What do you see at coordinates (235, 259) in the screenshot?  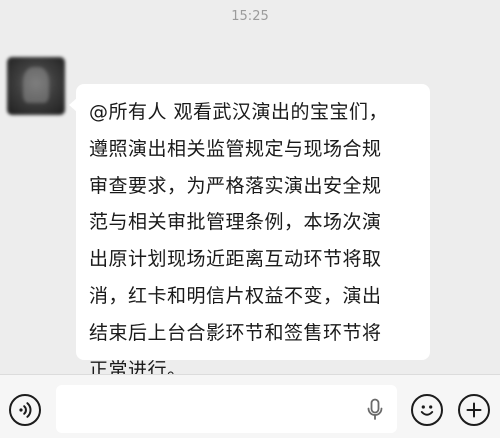 I see `message-line: 出原计划现场近距离互动环节将取` at bounding box center [235, 259].